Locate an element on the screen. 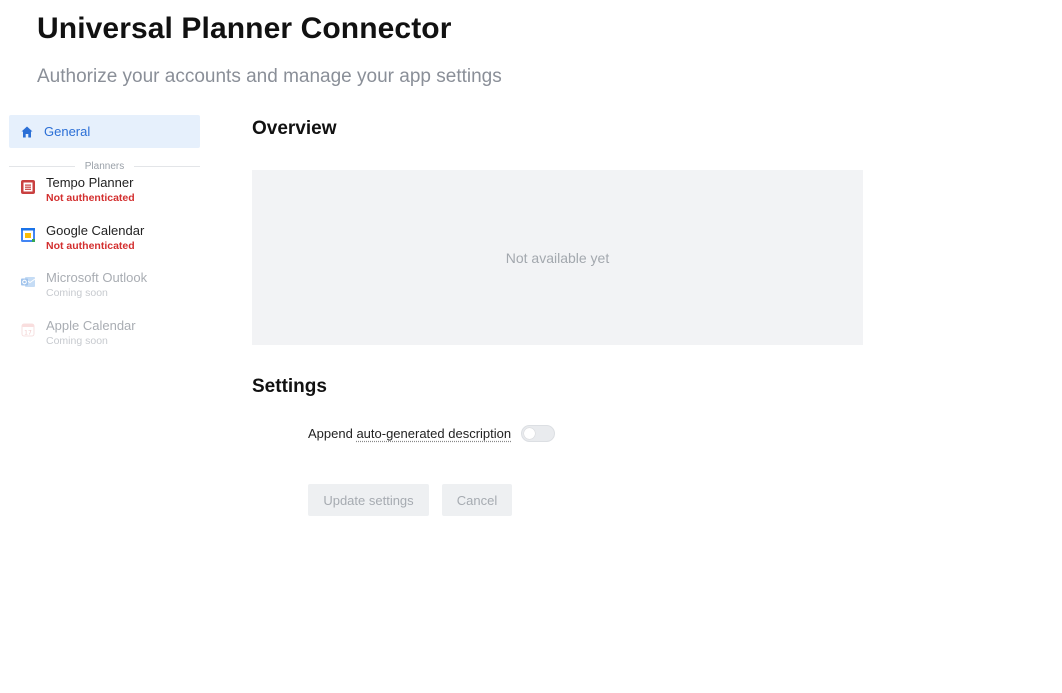 Image resolution: width=1062 pixels, height=693 pixels. settings-title: Settings is located at coordinates (289, 386).